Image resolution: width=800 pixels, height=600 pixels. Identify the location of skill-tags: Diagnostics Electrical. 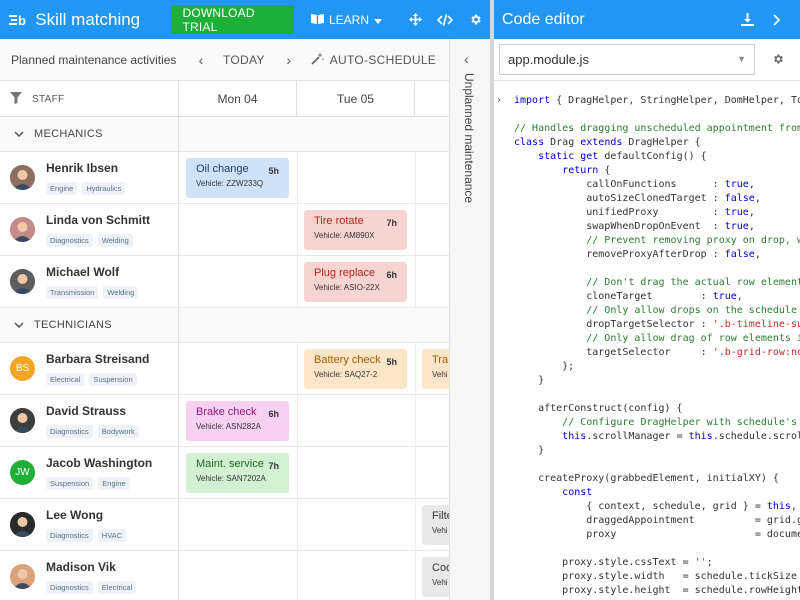
(91, 587).